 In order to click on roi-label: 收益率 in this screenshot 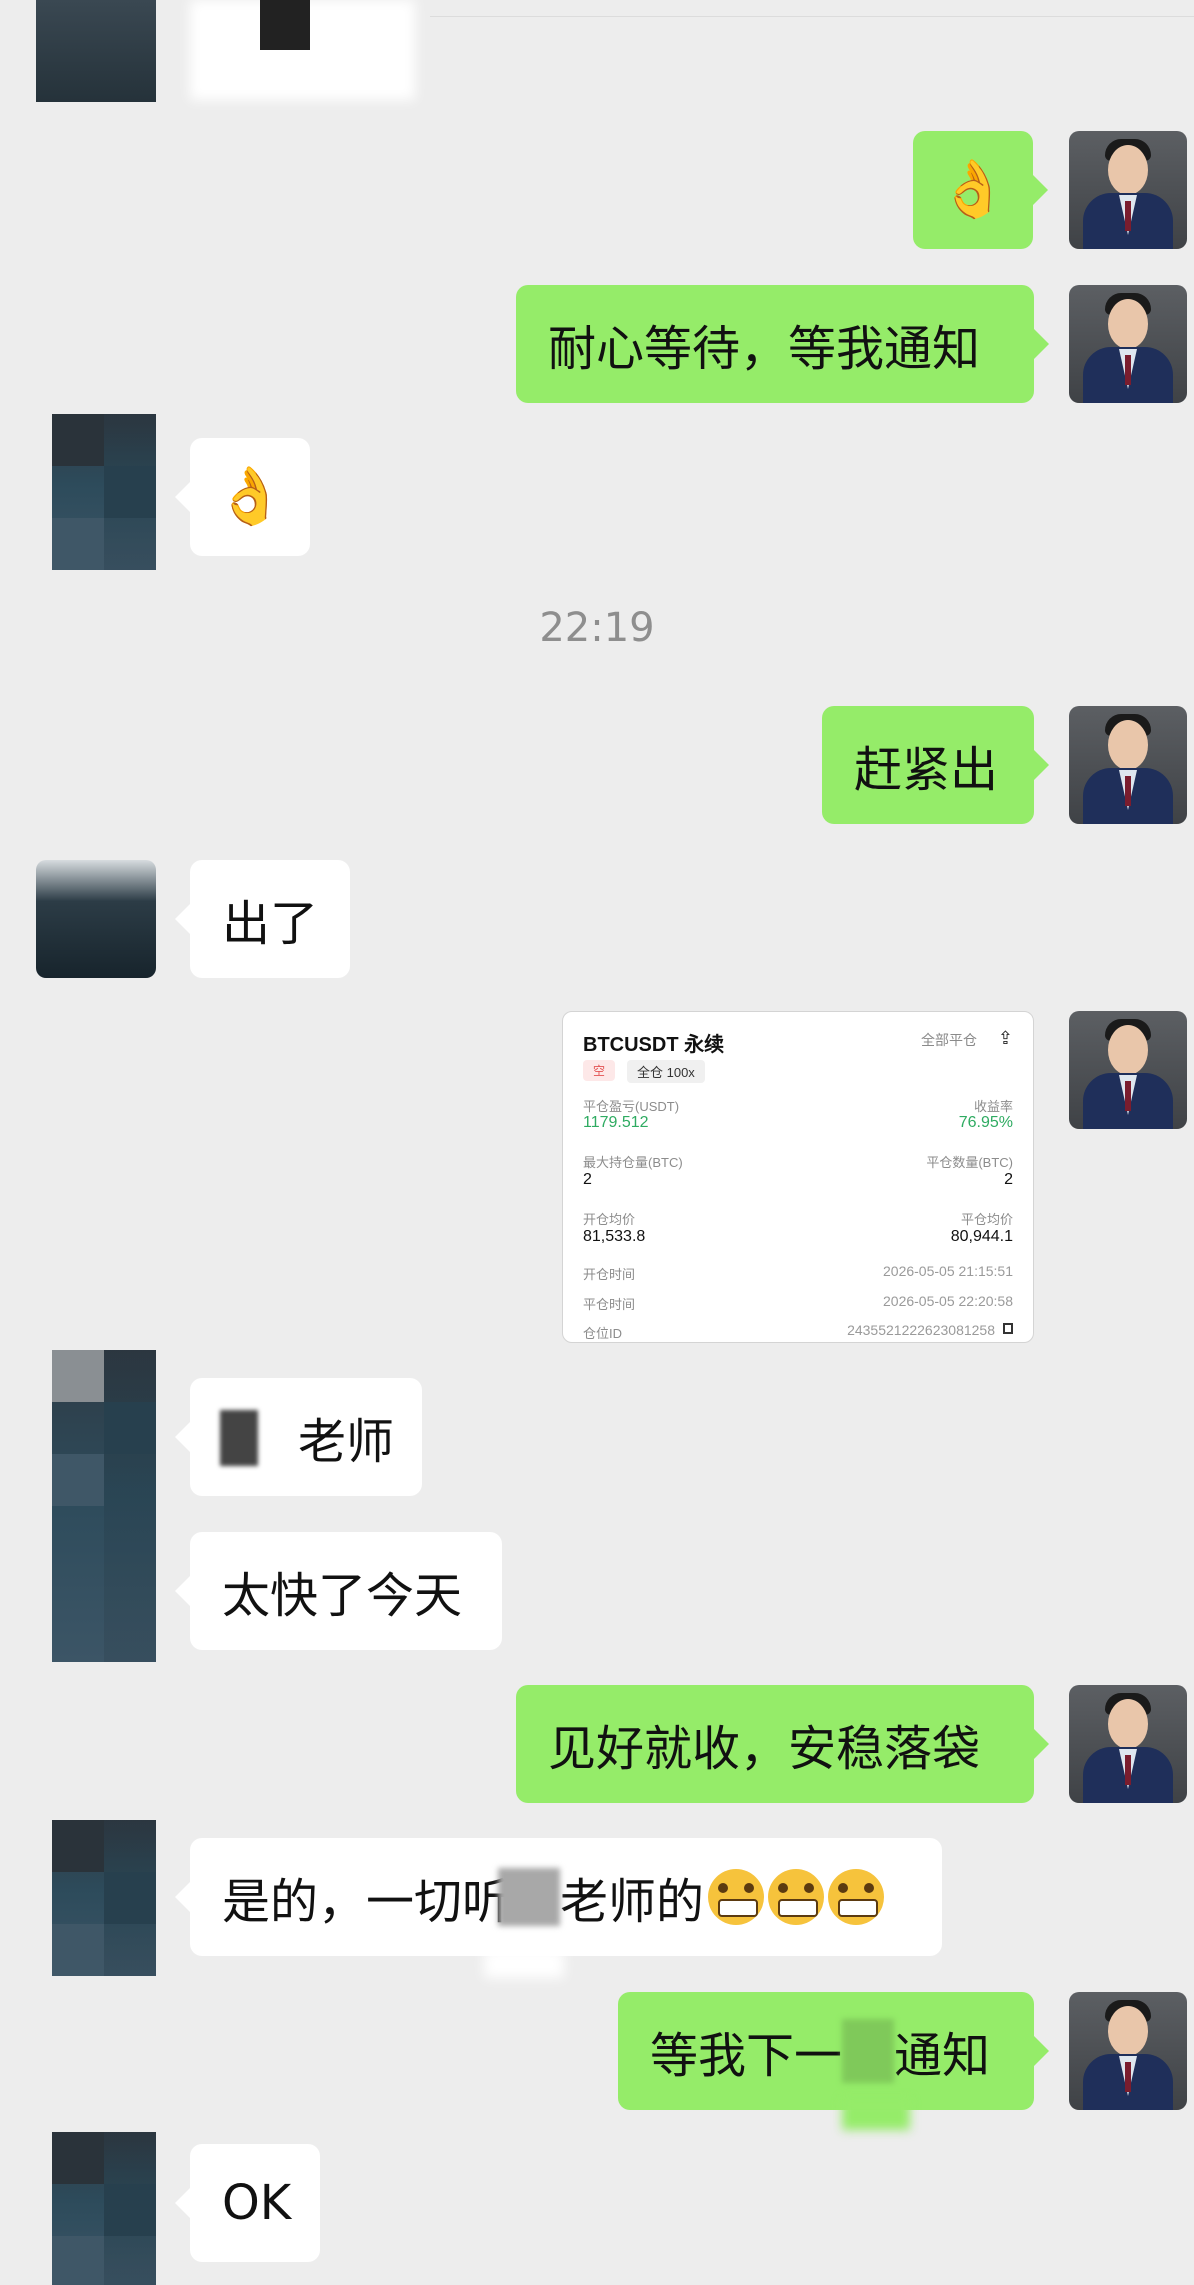, I will do `click(993, 1106)`.